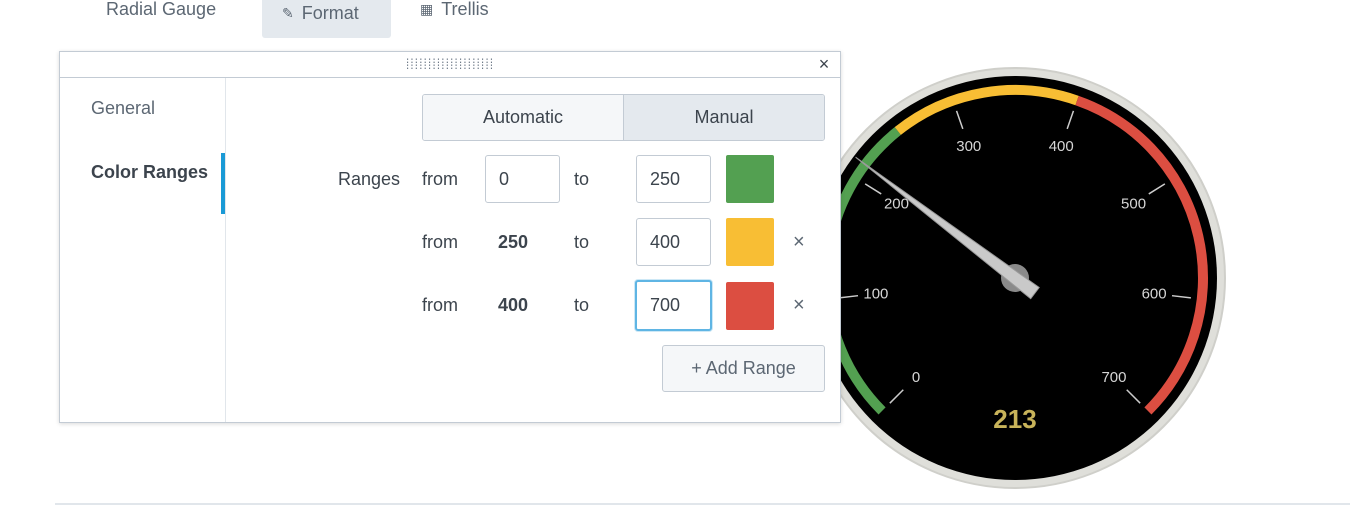 Image resolution: width=1372 pixels, height=507 pixels. I want to click on gauge-tick-label: 700, so click(1113, 377).